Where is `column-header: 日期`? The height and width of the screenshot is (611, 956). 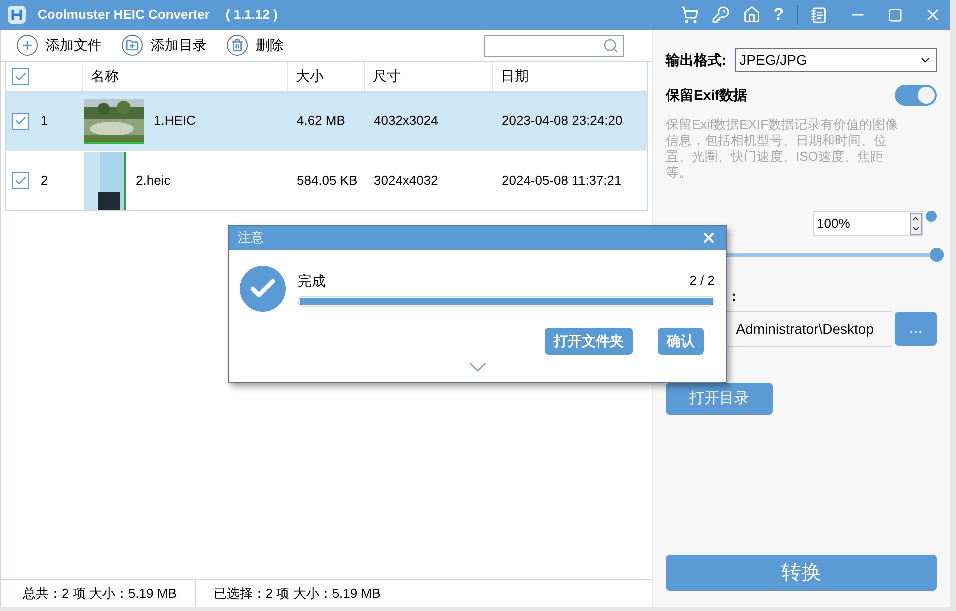
column-header: 日期 is located at coordinates (515, 76).